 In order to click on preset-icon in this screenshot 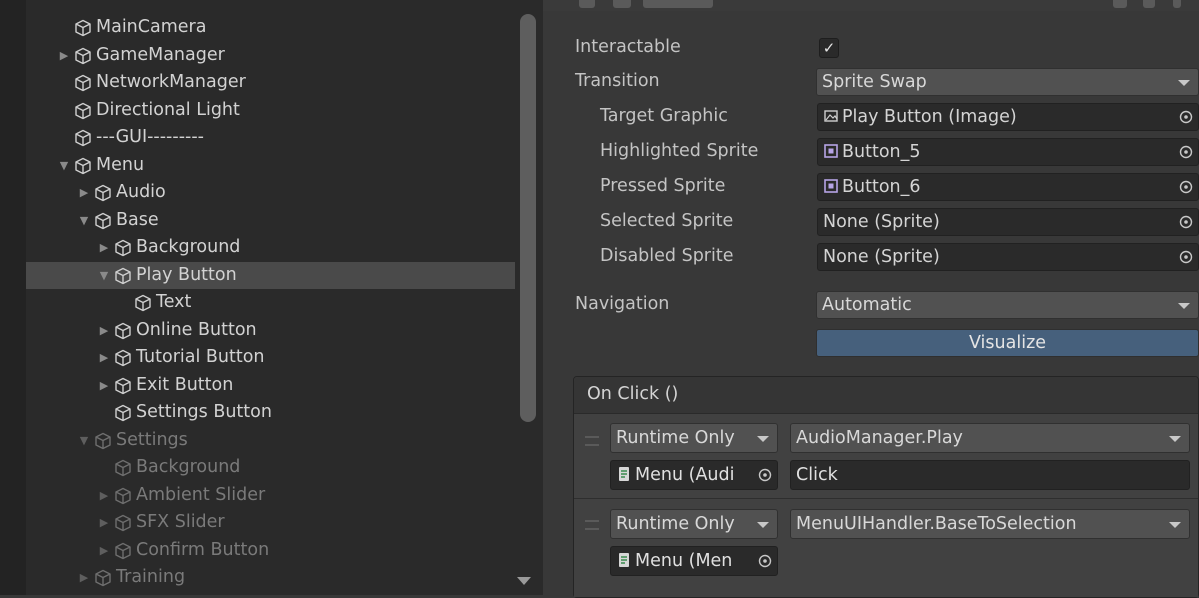, I will do `click(1149, 4)`.